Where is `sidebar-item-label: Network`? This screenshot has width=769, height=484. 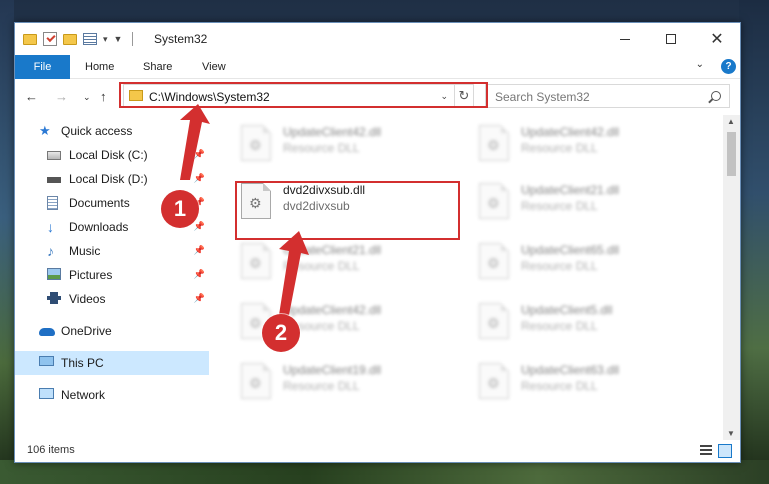
sidebar-item-label: Network is located at coordinates (83, 395).